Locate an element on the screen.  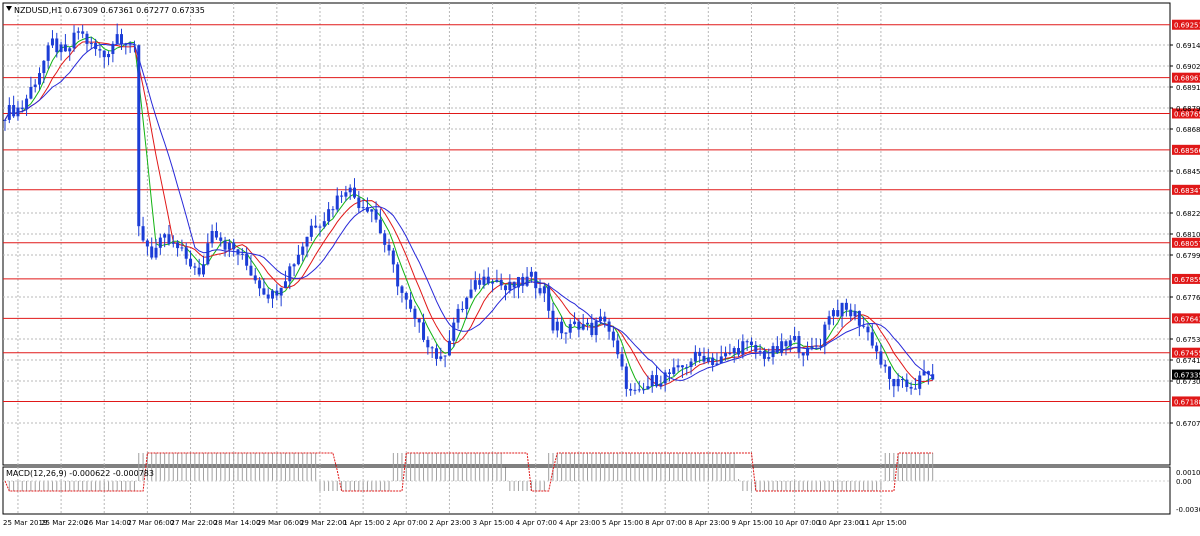
x-tick-label: 10 Apr 23:00 is located at coordinates (841, 523).